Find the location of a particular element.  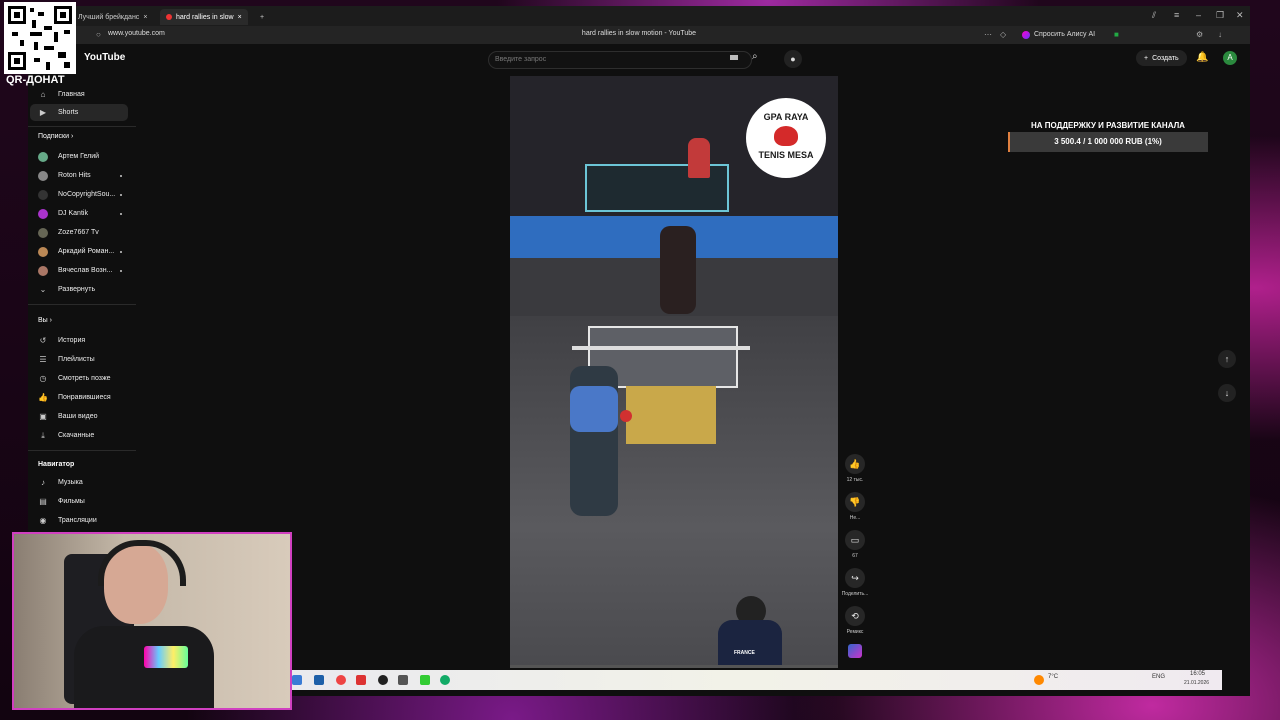

sidebar-item-watch-later: ◷ Смотреть позже is located at coordinates (79, 378).